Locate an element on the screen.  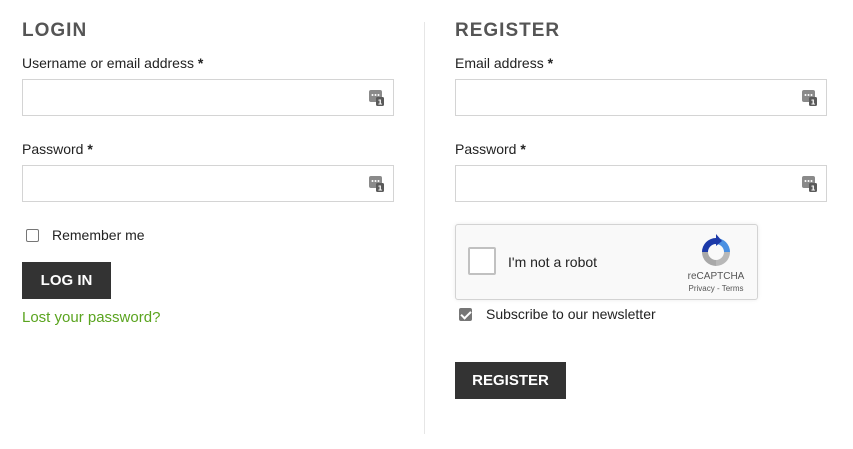
username-label-text: Username or email address is located at coordinates (108, 63).